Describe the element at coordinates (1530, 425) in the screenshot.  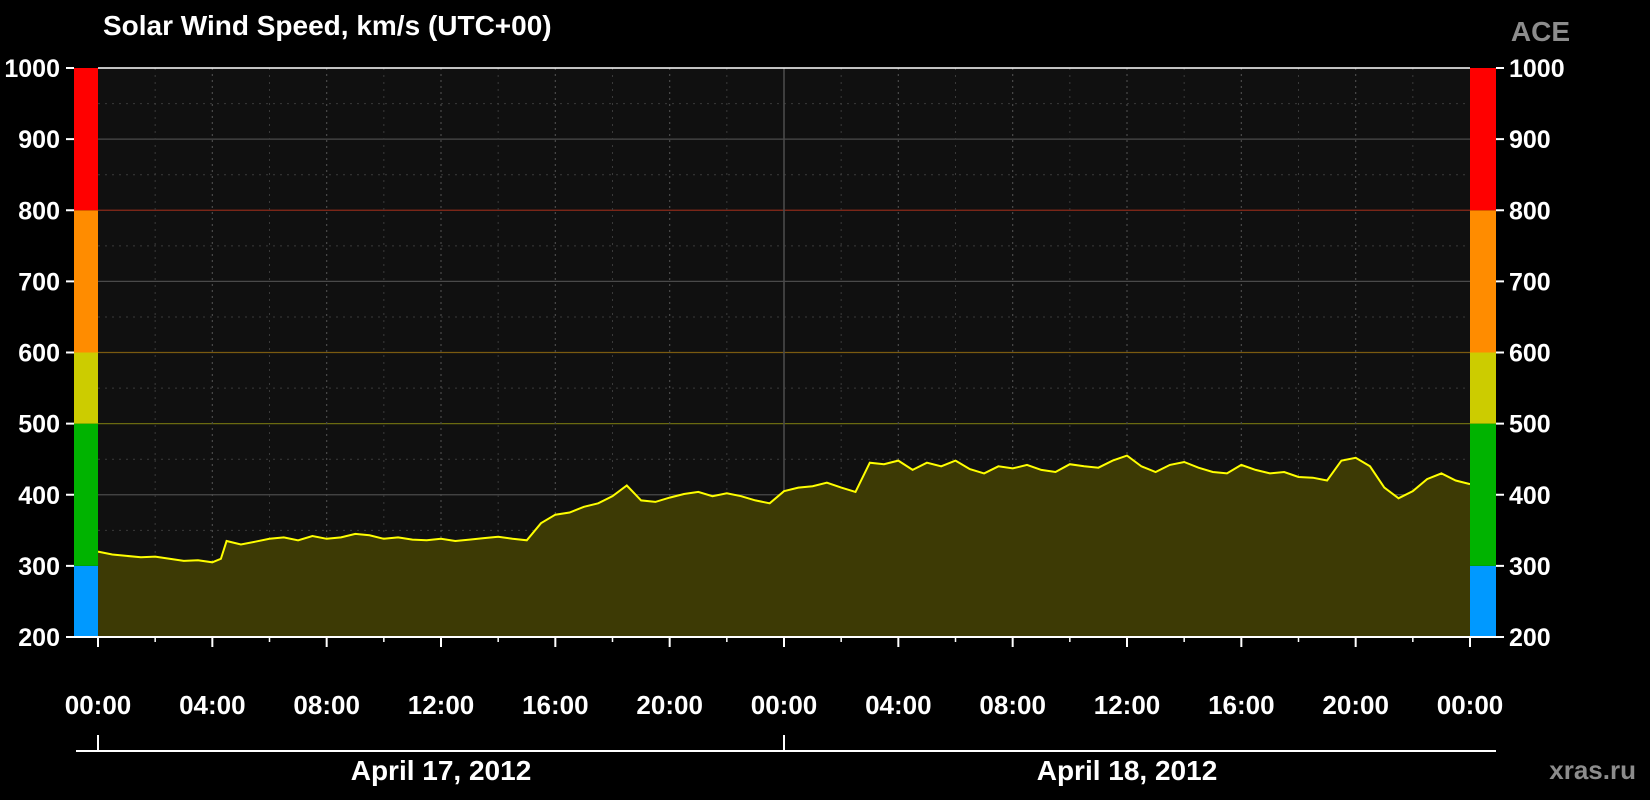
I see `y-tick-label-right: 500` at that location.